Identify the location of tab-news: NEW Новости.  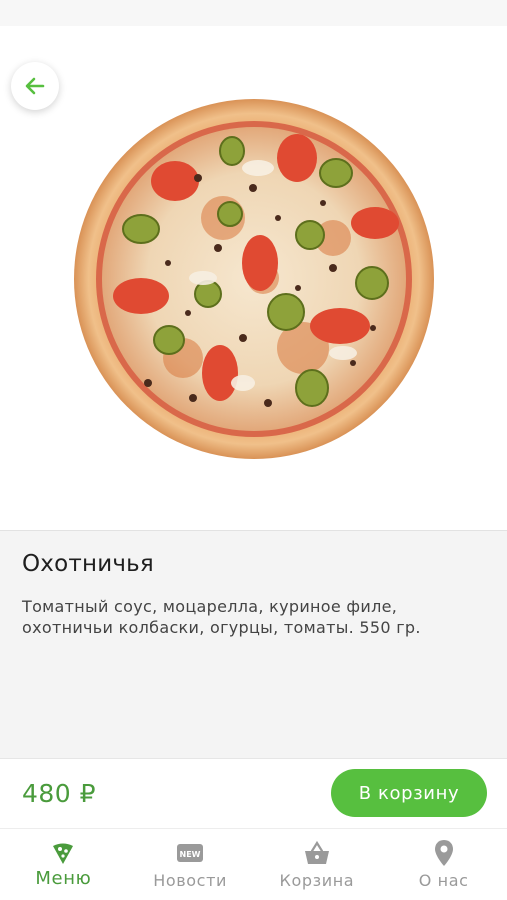
(190, 864).